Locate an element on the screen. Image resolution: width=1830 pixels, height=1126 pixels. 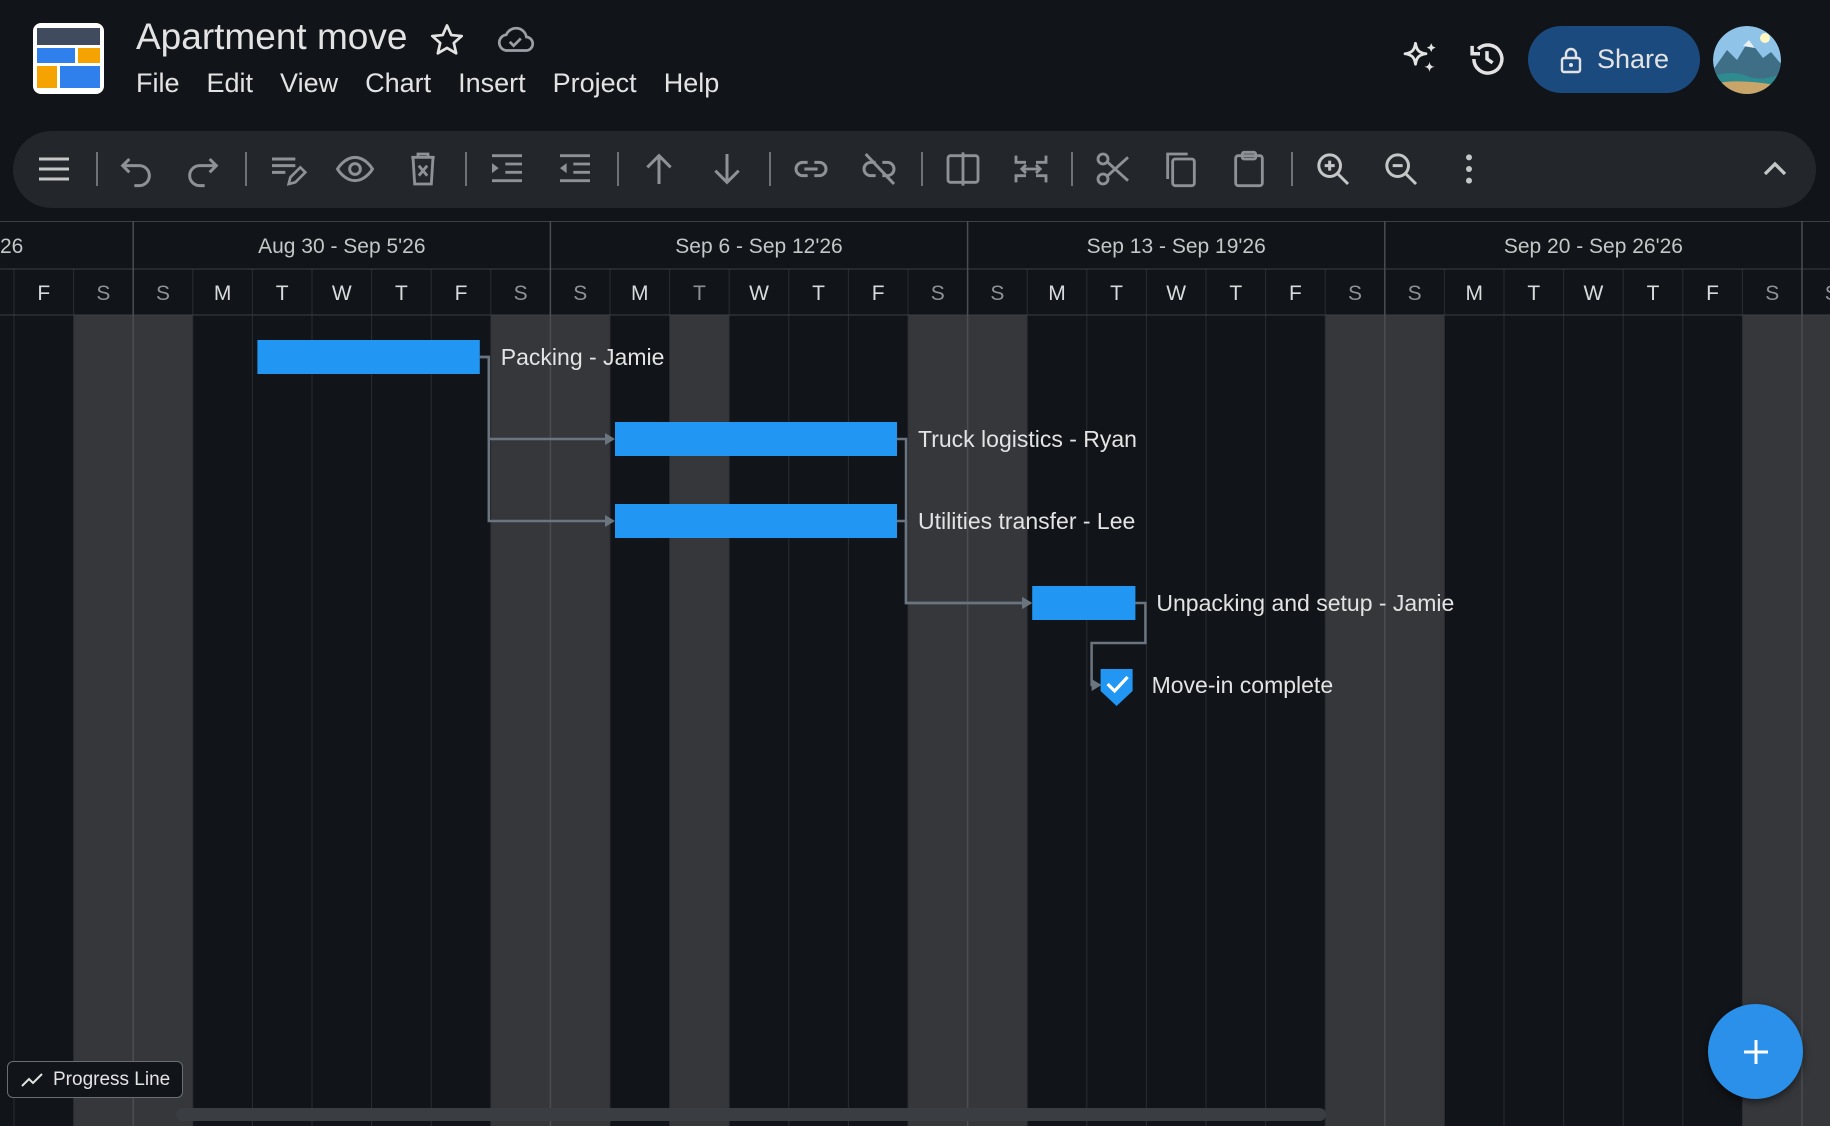
menu-edit: Edit is located at coordinates (230, 83).